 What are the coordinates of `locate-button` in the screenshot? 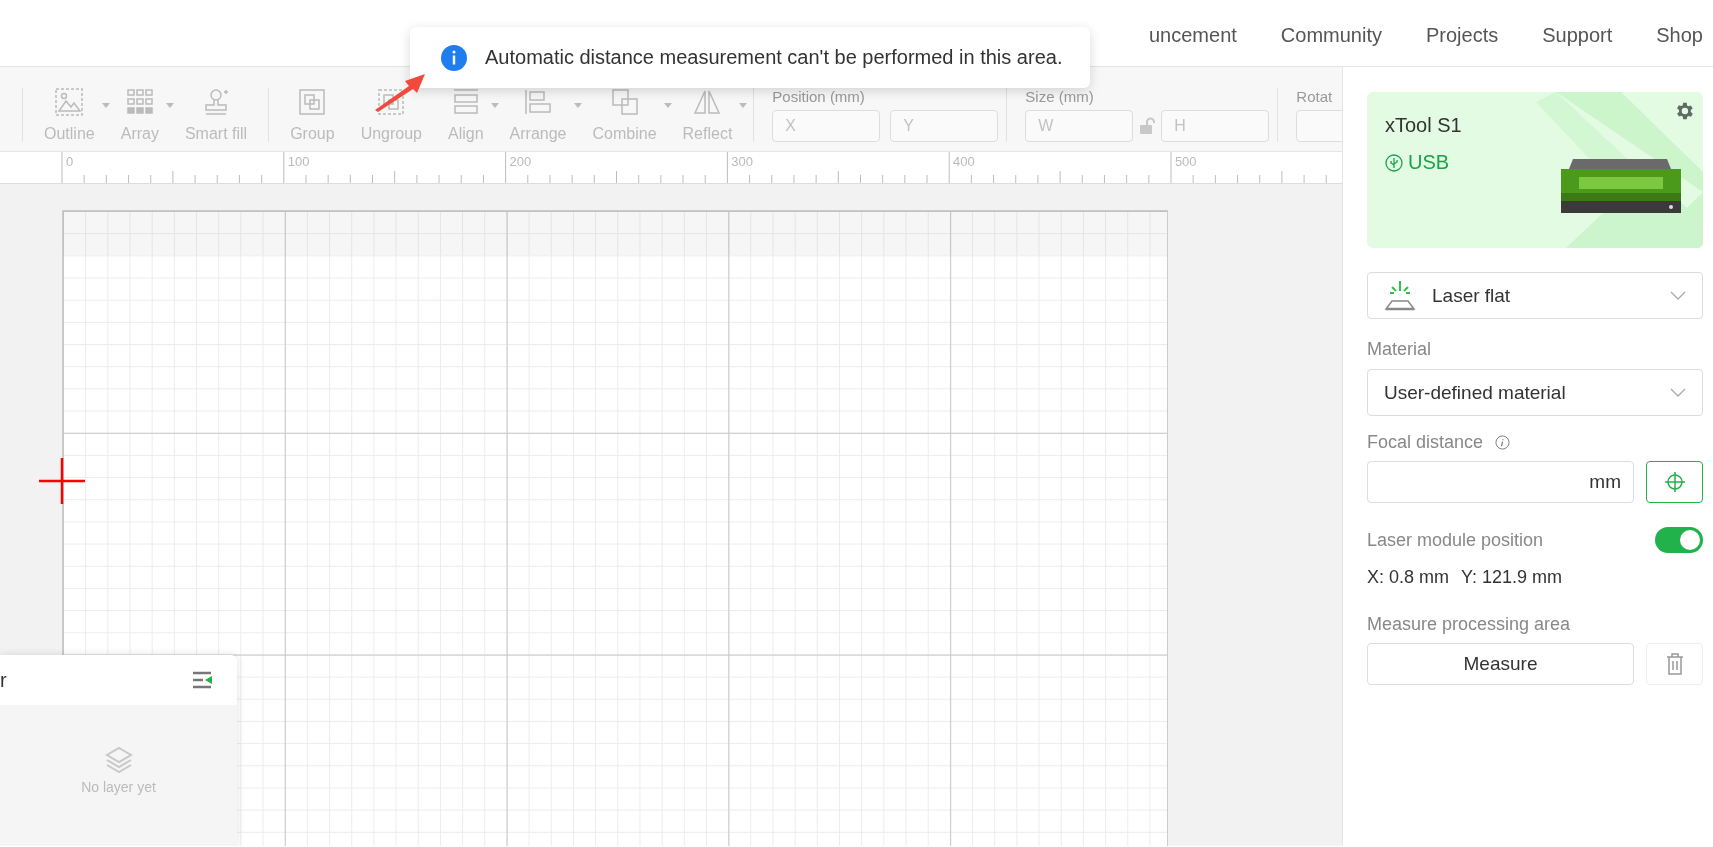 It's located at (1674, 482).